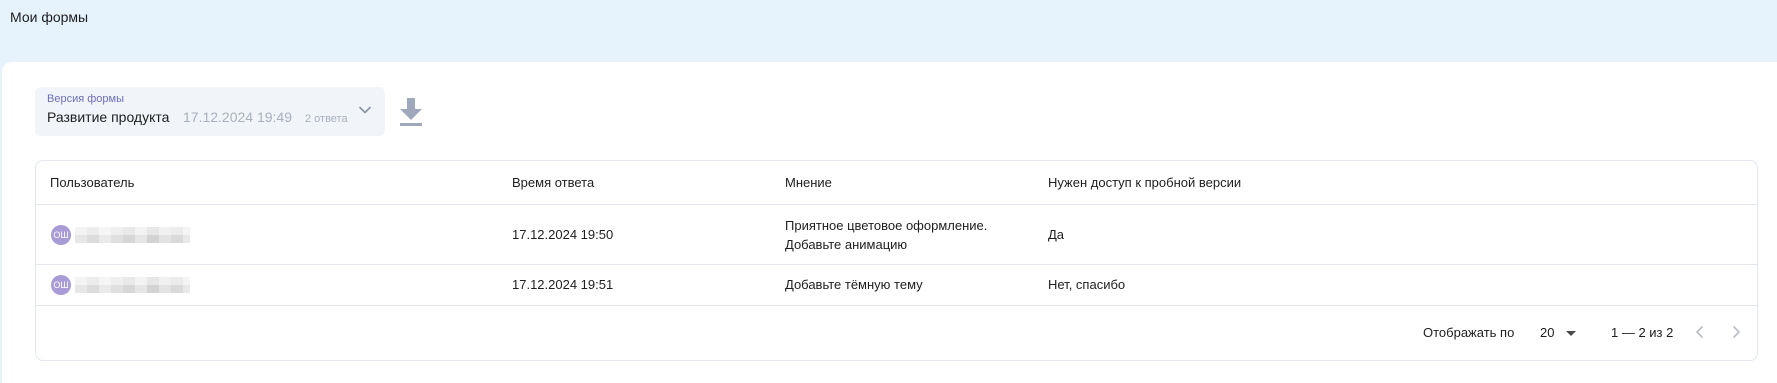 The width and height of the screenshot is (1777, 383). I want to click on form-version-name: Развитие продукта, so click(108, 117).